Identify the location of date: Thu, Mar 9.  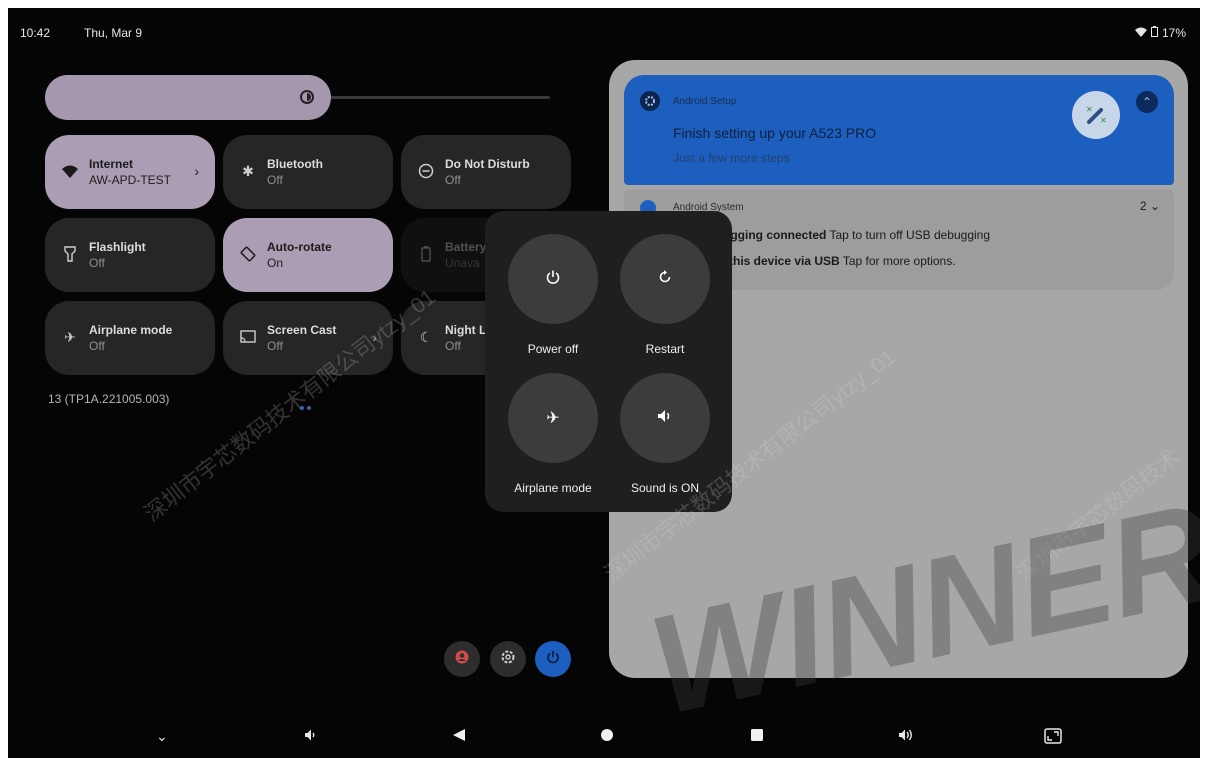
(113, 33).